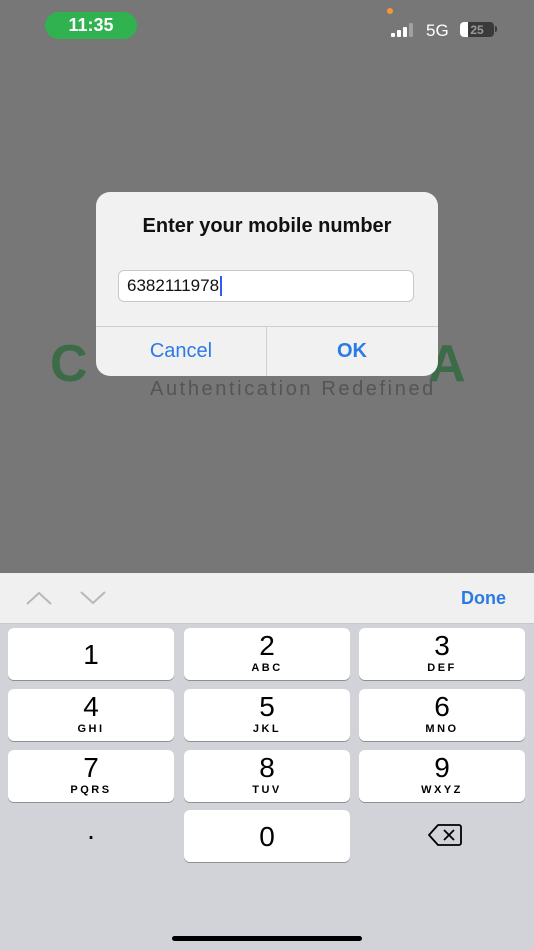 This screenshot has height=950, width=534. Describe the element at coordinates (267, 767) in the screenshot. I see `key-digit: 8` at that location.